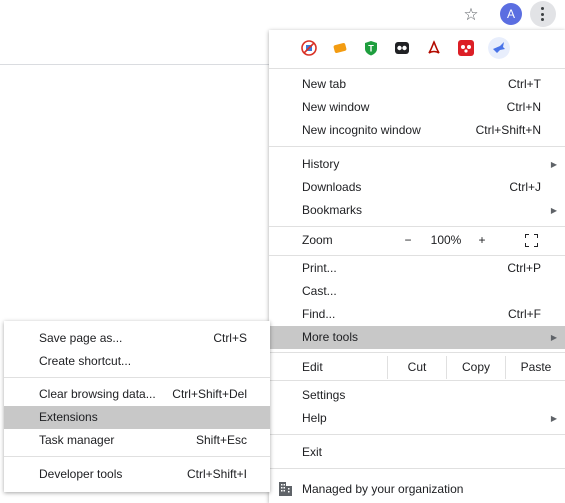 The image size is (565, 503). Describe the element at coordinates (408, 240) in the screenshot. I see `zoom-out-button: −` at that location.